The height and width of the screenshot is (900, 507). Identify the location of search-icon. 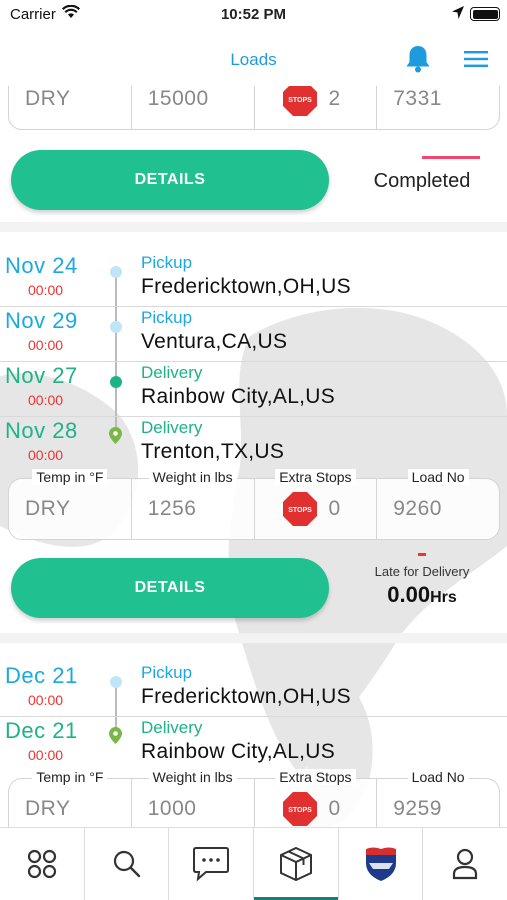
(126, 864).